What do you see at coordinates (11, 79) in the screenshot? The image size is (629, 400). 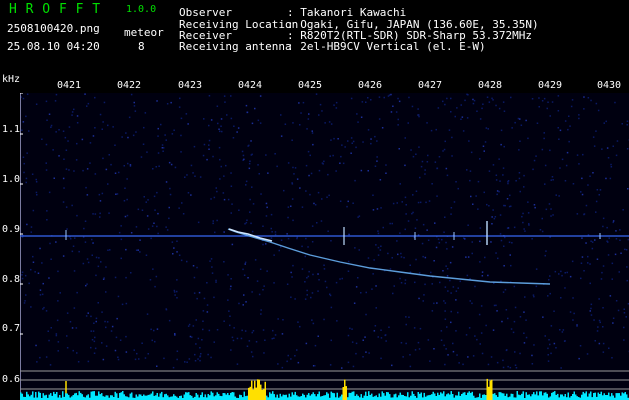 I see `freq-unit-label: kHz` at bounding box center [11, 79].